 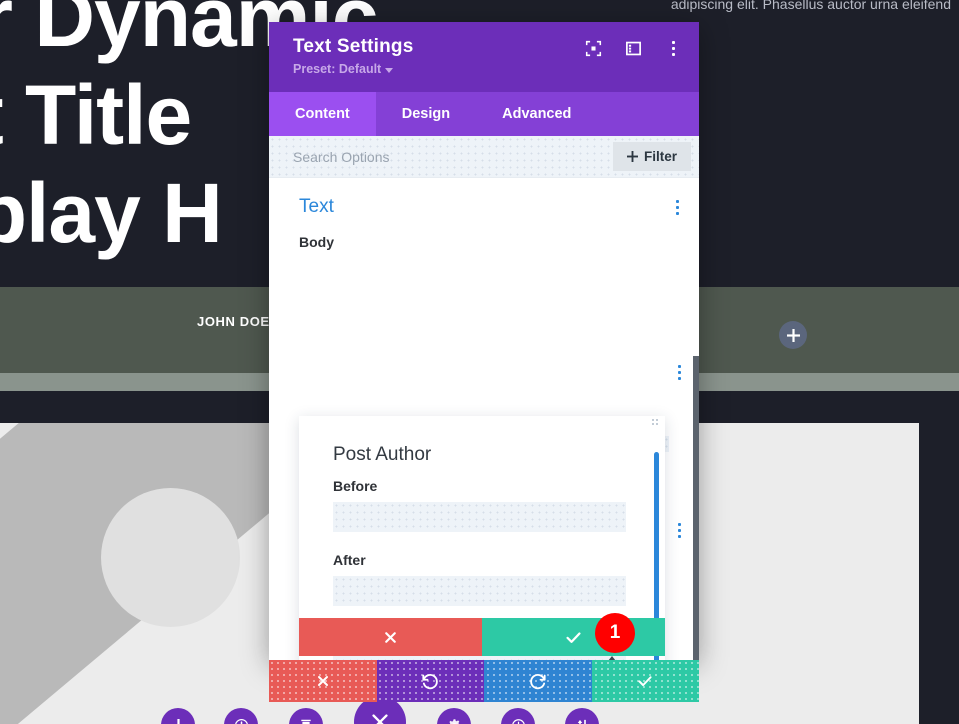 I want to click on reorder-button, so click(x=582, y=716).